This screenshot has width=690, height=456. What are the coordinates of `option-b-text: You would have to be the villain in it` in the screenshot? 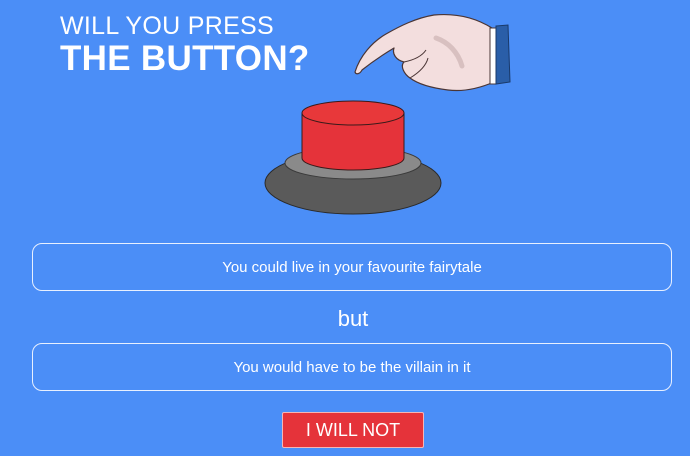 It's located at (352, 367).